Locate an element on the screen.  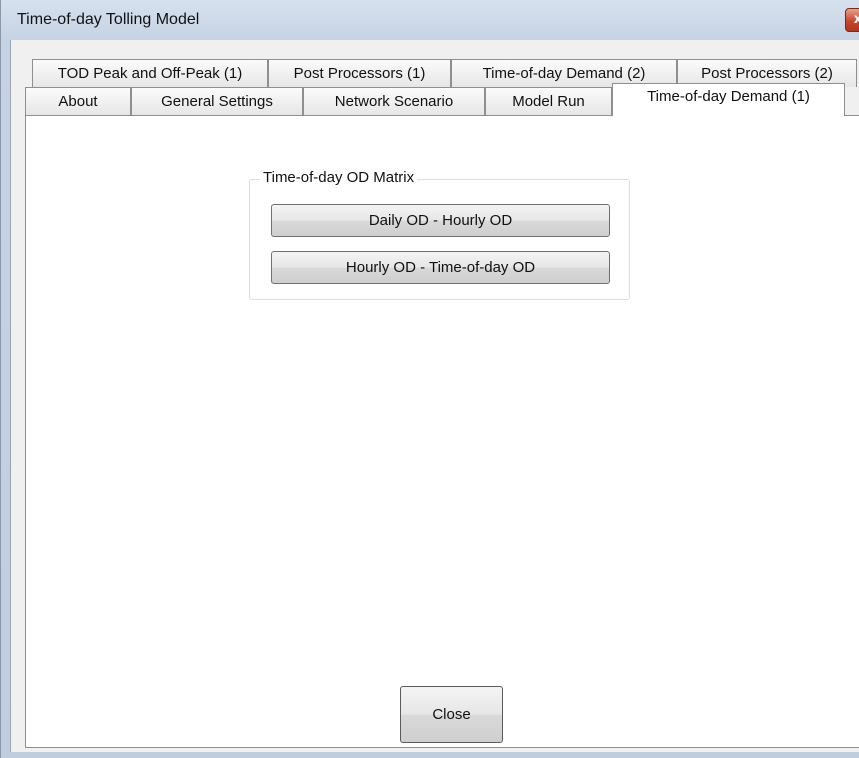
hourly-to-time-of-day-od-button: Hourly OD - Time-of-day OD is located at coordinates (440, 267).